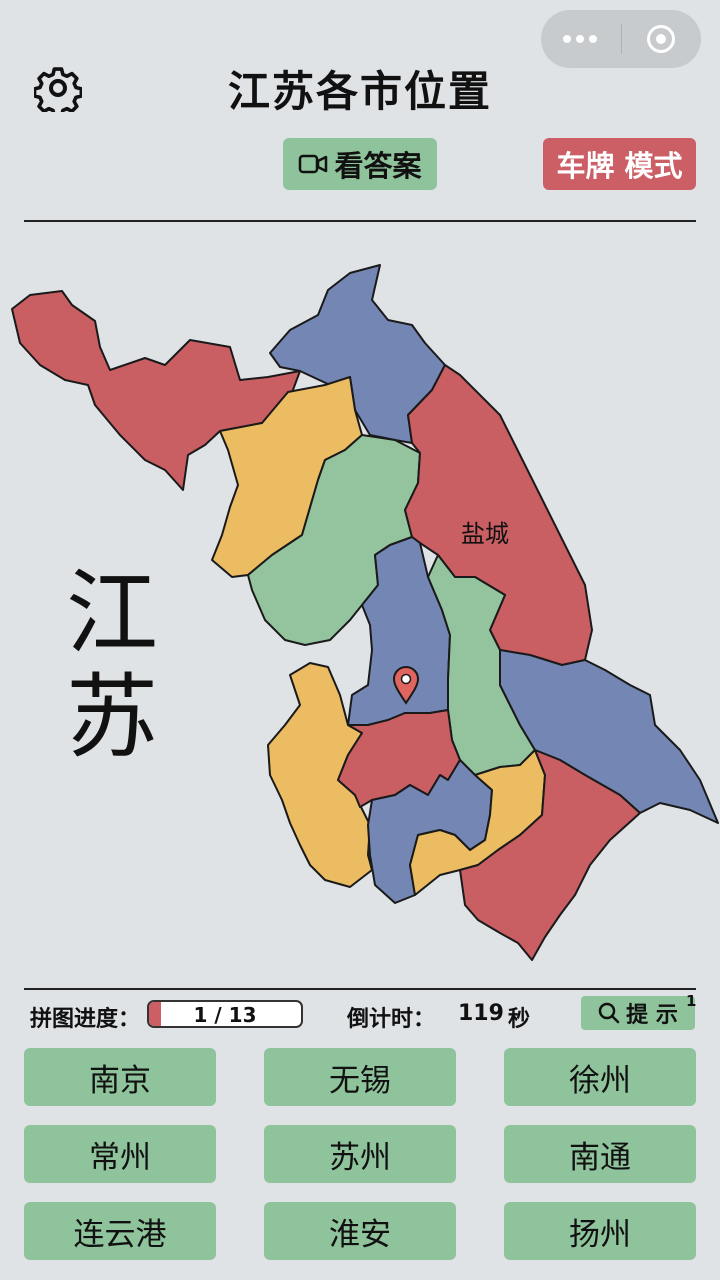  I want to click on hint-button: 提 示, so click(638, 1013).